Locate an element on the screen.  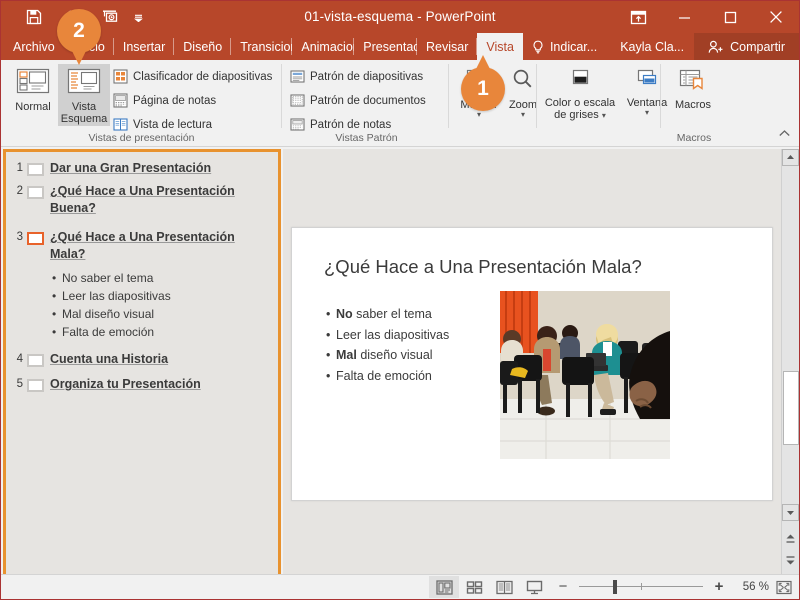
scroll-down-button is located at coordinates (790, 512).